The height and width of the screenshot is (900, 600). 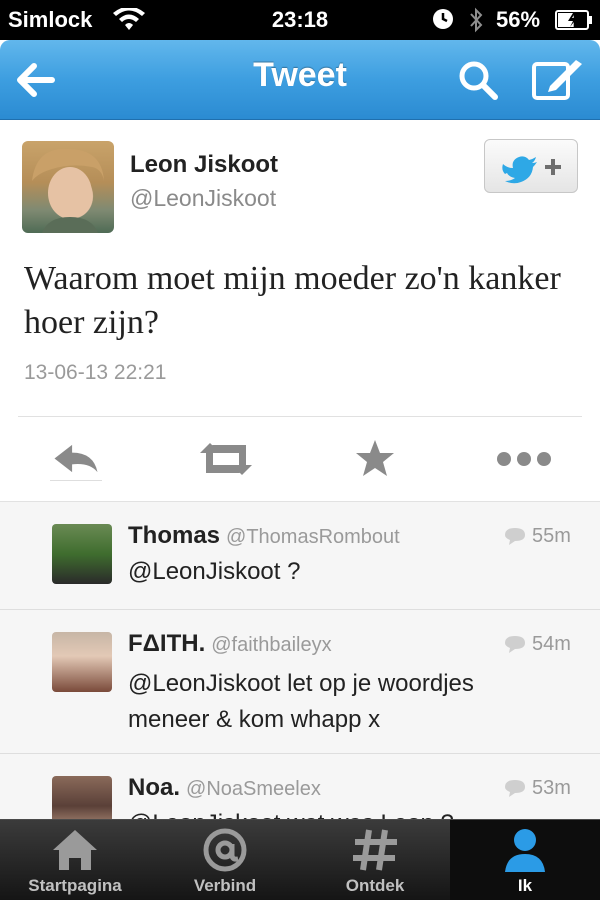 I want to click on reply-author-handle: @NoaSmeelex, so click(x=253, y=789).